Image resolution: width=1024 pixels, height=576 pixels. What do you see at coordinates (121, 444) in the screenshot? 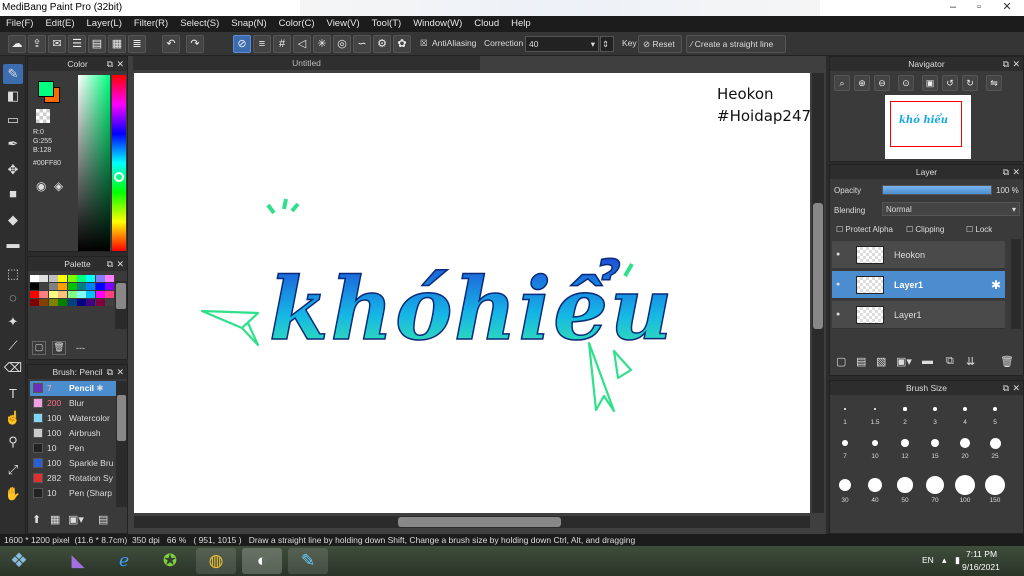
I see `brush-scrollbar` at bounding box center [121, 444].